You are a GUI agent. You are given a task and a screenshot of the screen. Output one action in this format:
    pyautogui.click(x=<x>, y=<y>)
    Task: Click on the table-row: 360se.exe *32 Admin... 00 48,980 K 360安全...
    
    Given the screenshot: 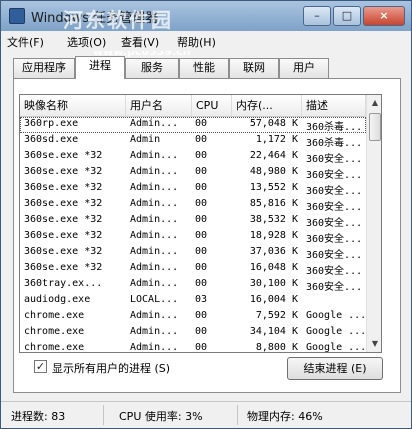 What is the action you would take?
    pyautogui.click(x=193, y=173)
    